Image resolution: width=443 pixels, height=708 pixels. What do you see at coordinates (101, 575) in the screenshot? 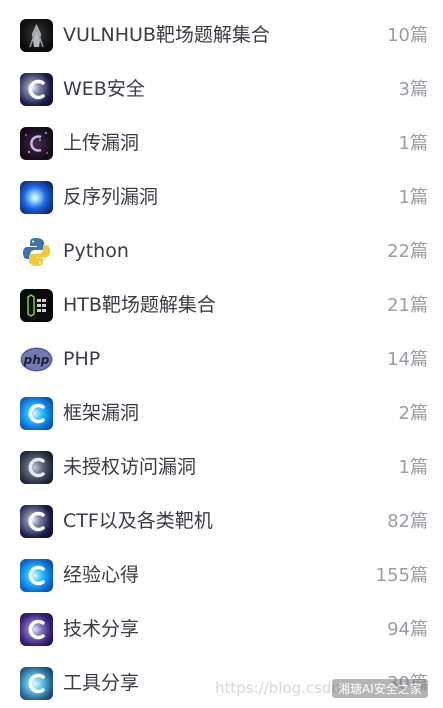
I see `category-label: 经验心得` at bounding box center [101, 575].